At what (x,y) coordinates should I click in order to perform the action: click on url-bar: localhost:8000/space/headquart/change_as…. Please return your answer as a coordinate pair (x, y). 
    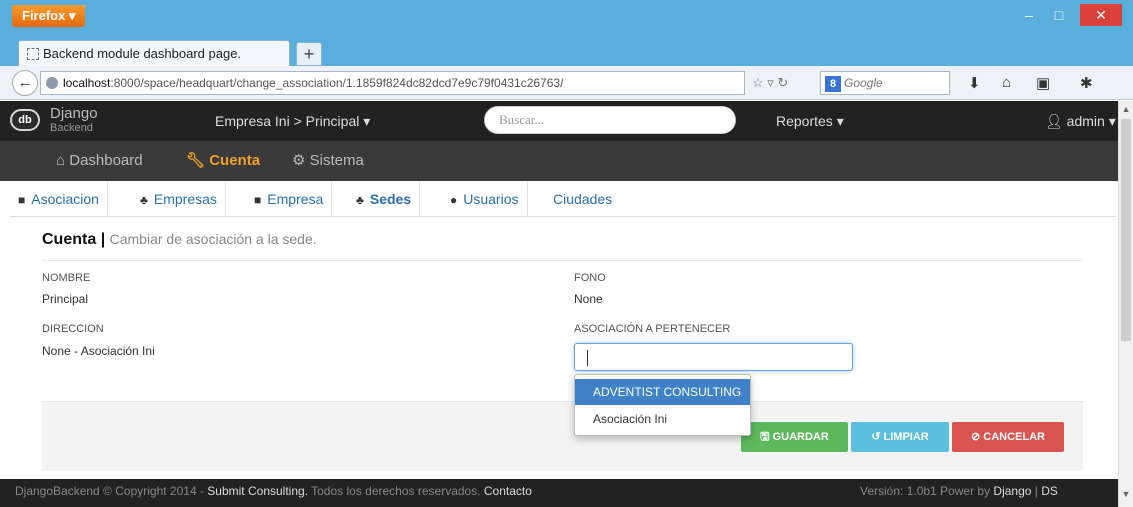
    Looking at the image, I should click on (392, 83).